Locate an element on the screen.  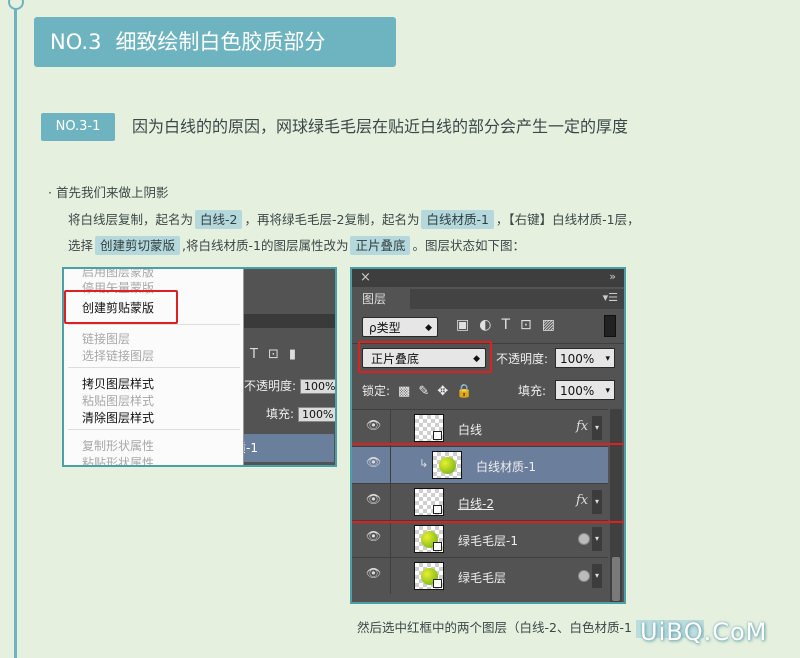
timeline-line is located at coordinates (15, 329).